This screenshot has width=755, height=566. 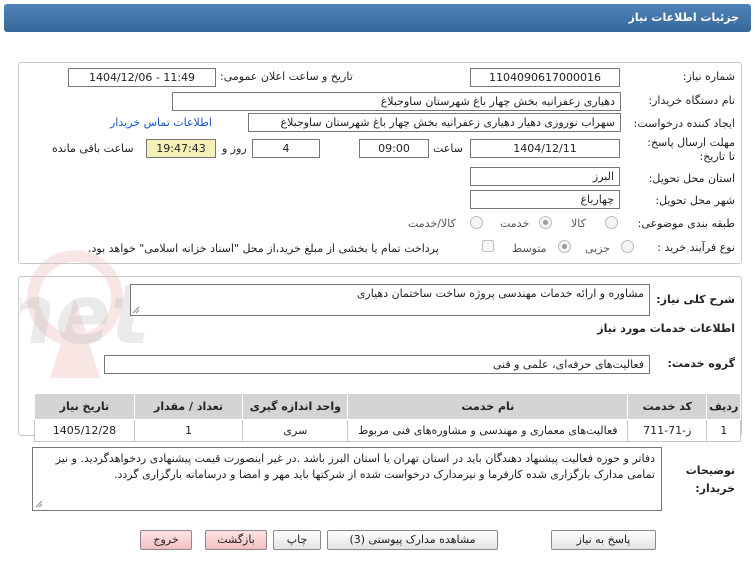 I want to click on cell-quantity: 1, so click(x=188, y=430).